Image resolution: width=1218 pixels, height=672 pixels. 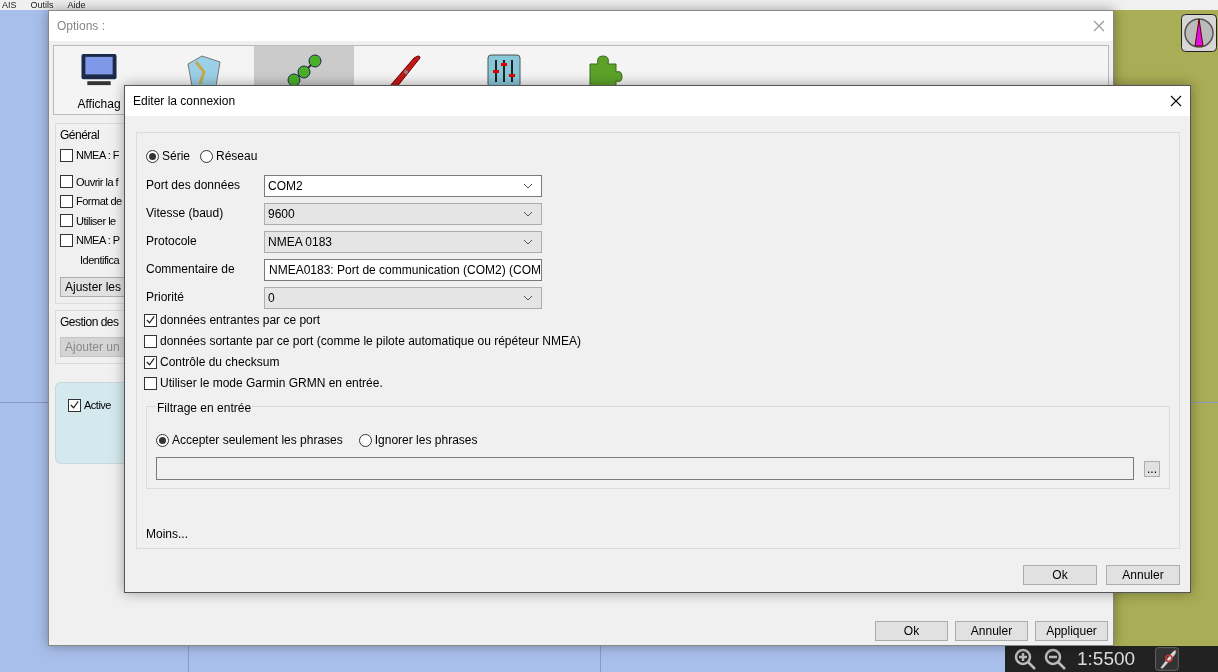 I want to click on checkbox-label: données sortante par ce port (comme le pilote automatique ou répéteur NMEA), so click(x=370, y=341).